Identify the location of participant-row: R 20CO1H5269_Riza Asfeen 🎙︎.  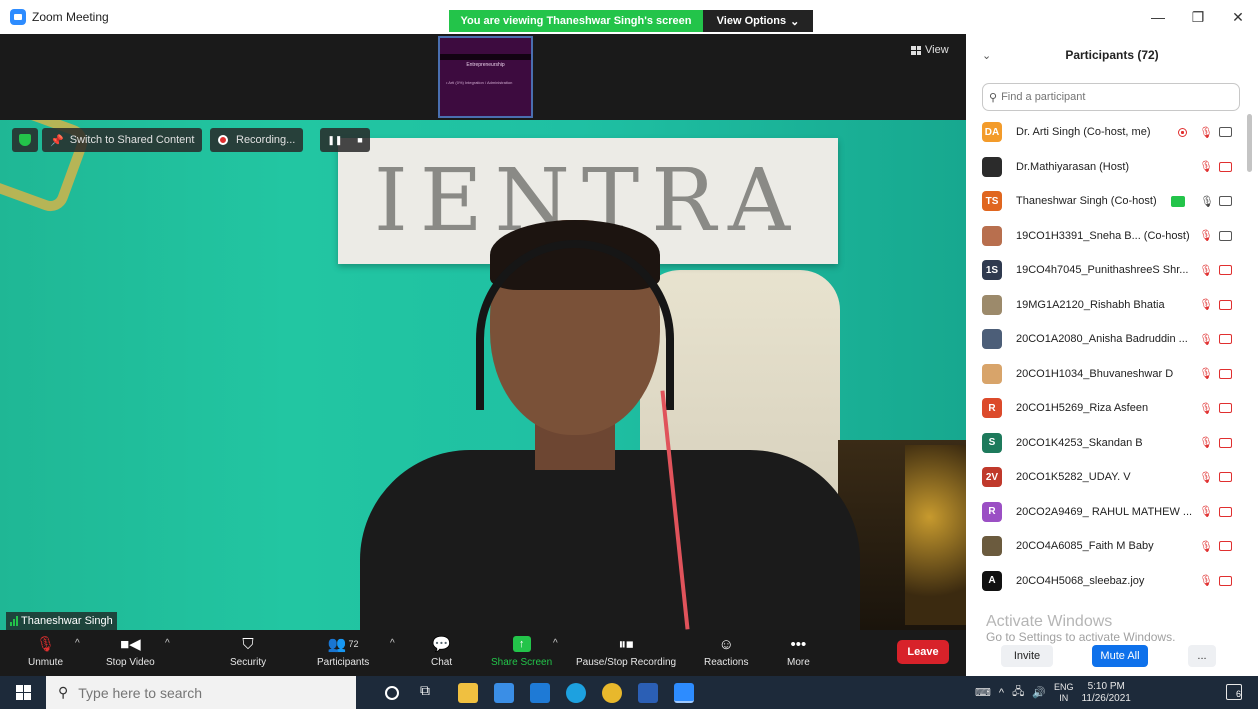
(1106, 408).